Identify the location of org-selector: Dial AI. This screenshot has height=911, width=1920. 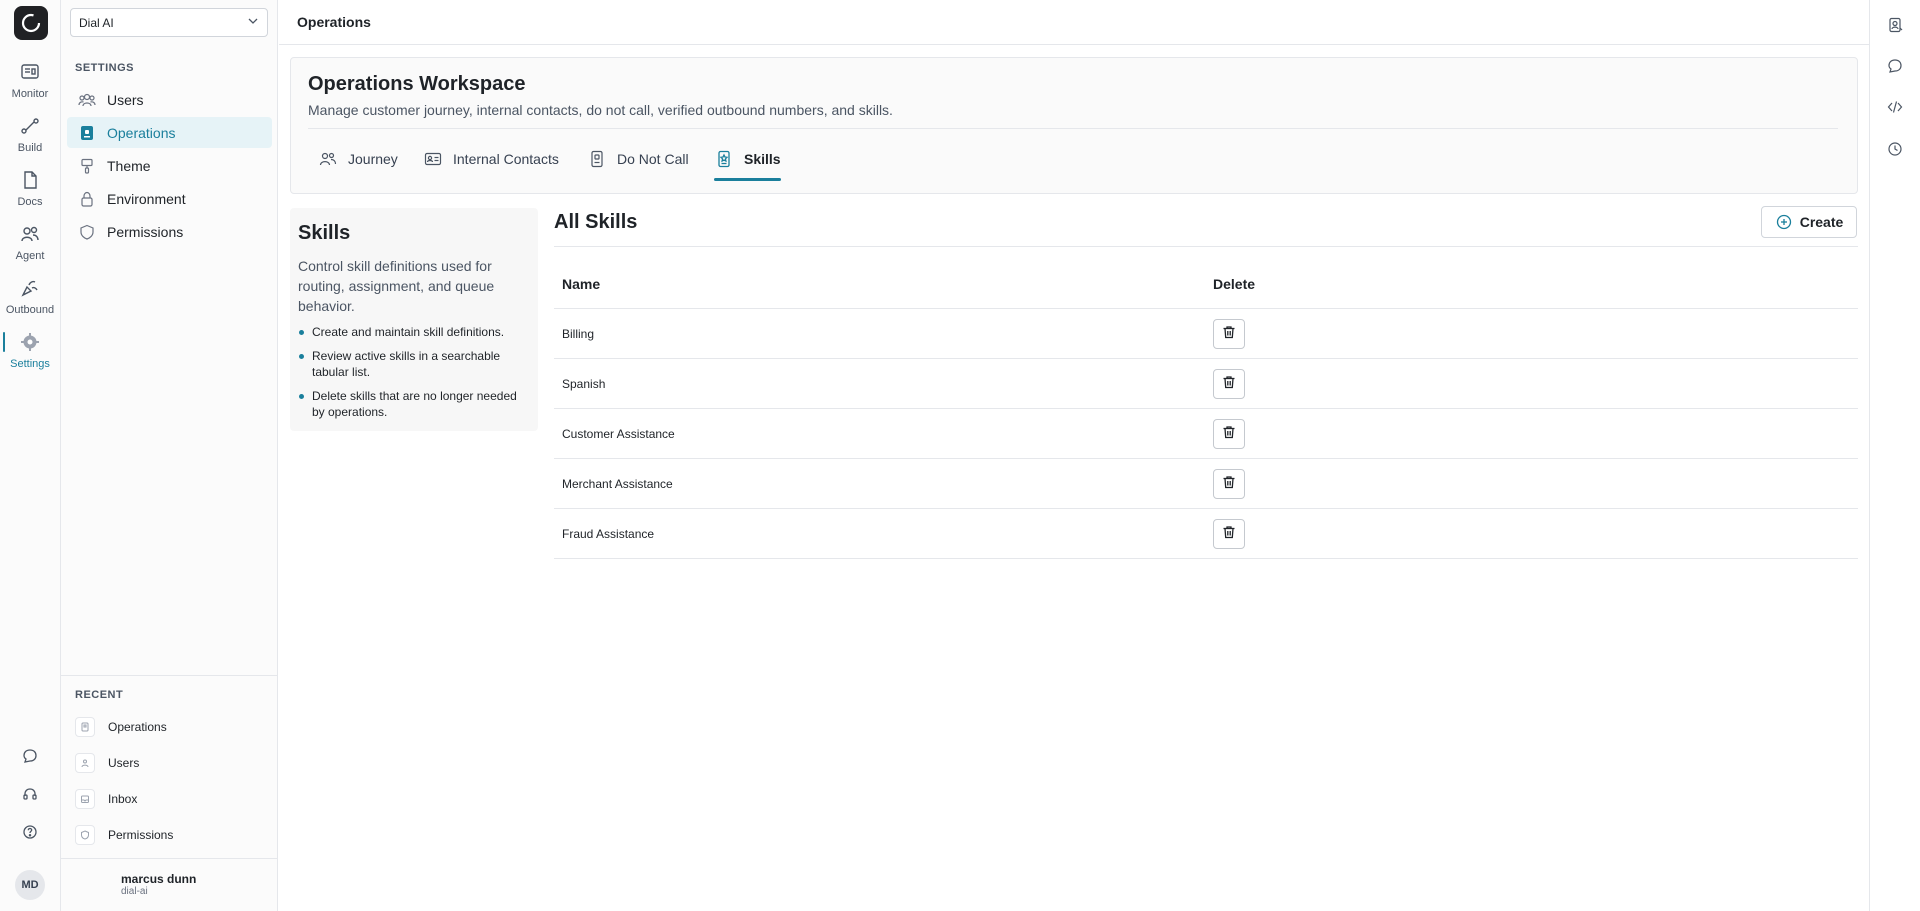
(169, 22).